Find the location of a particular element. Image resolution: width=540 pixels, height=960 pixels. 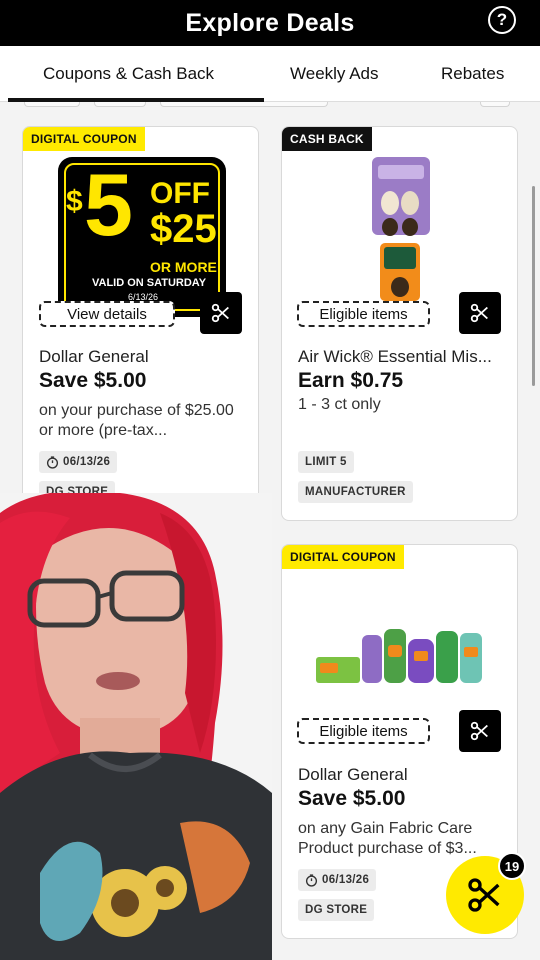

help-icon: ? is located at coordinates (502, 20).